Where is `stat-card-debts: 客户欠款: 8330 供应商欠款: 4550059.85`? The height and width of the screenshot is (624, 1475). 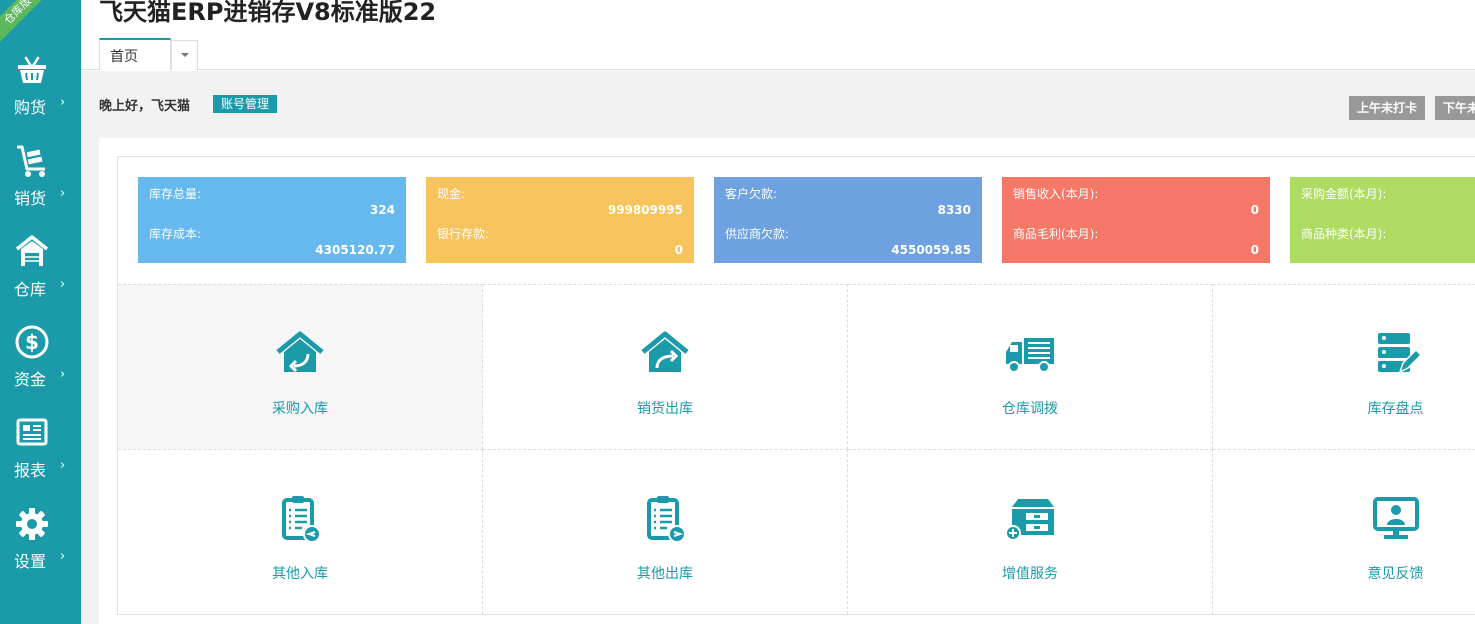
stat-card-debts: 客户欠款: 8330 供应商欠款: 4550059.85 is located at coordinates (848, 220).